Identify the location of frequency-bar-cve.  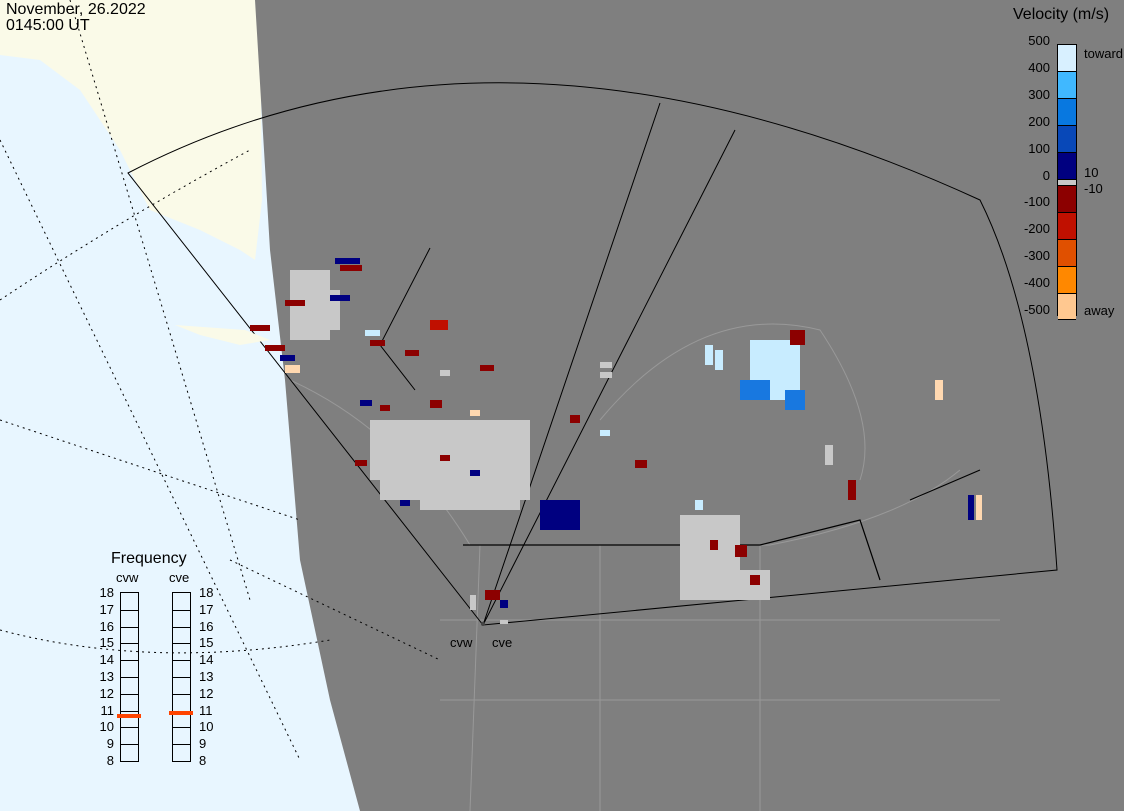
(181, 677).